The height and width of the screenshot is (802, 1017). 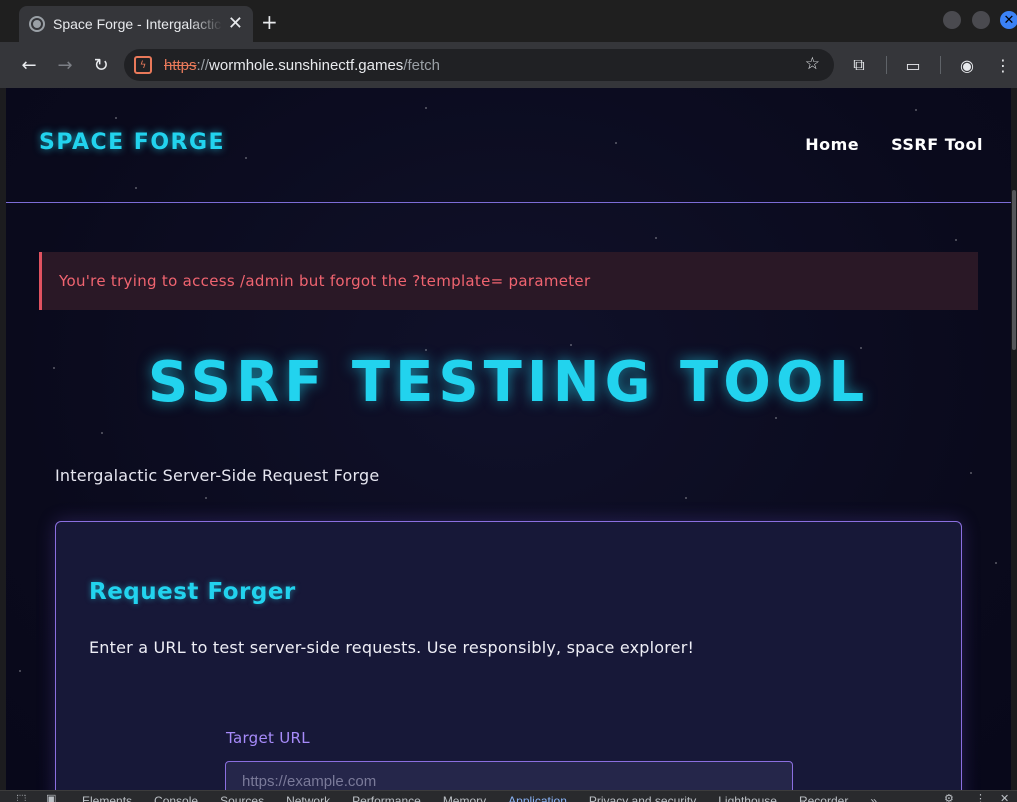 I want to click on devtools-more-tabs-icon: », so click(x=873, y=798).